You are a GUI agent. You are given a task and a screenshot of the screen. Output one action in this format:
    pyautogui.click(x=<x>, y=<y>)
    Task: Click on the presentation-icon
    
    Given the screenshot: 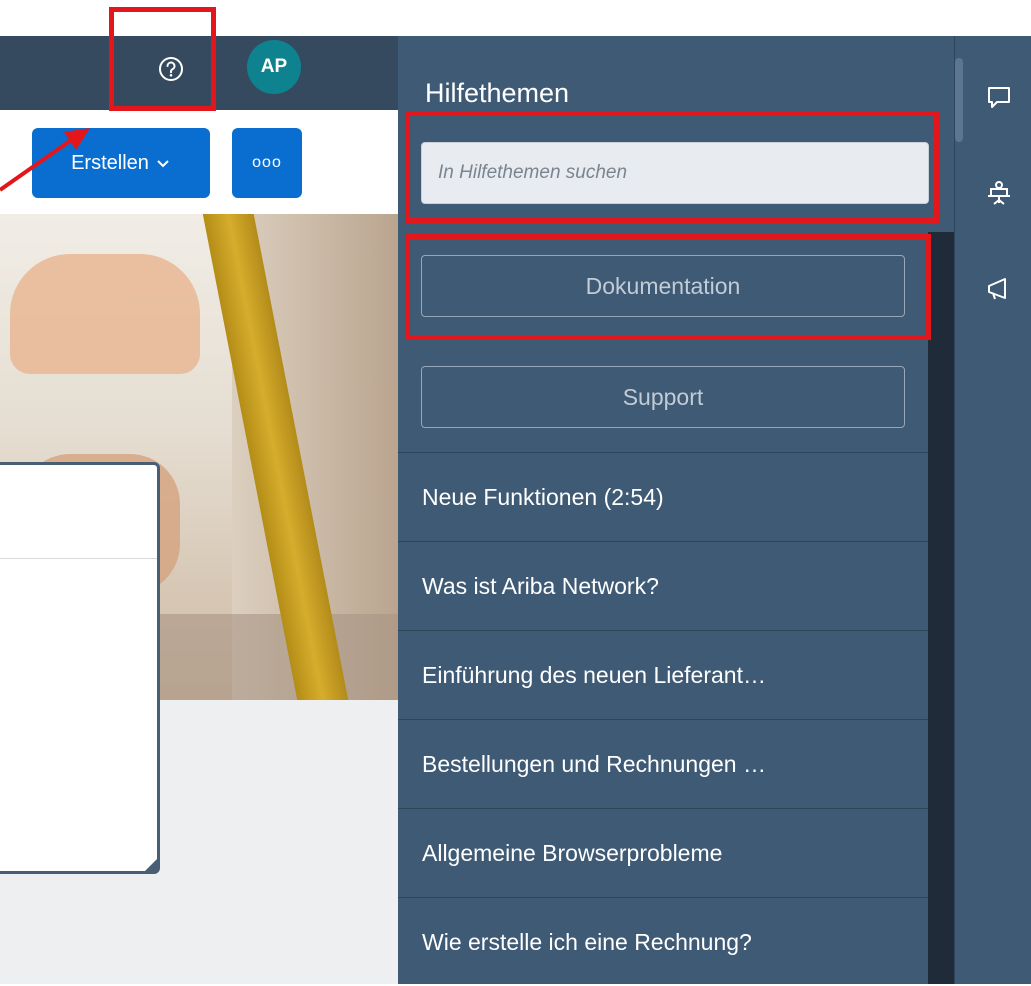 What is the action you would take?
    pyautogui.click(x=999, y=193)
    